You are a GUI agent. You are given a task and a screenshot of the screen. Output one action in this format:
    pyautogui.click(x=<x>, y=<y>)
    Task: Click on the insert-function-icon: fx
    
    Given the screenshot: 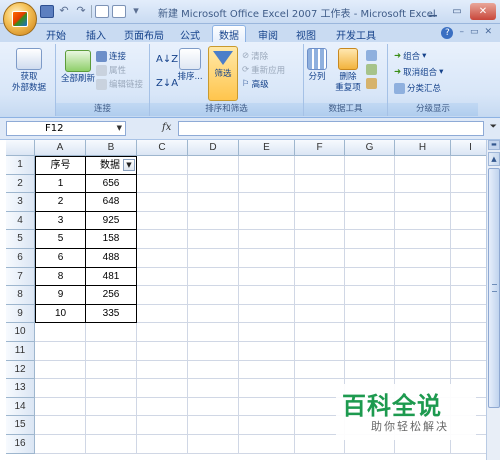 What is the action you would take?
    pyautogui.click(x=166, y=127)
    